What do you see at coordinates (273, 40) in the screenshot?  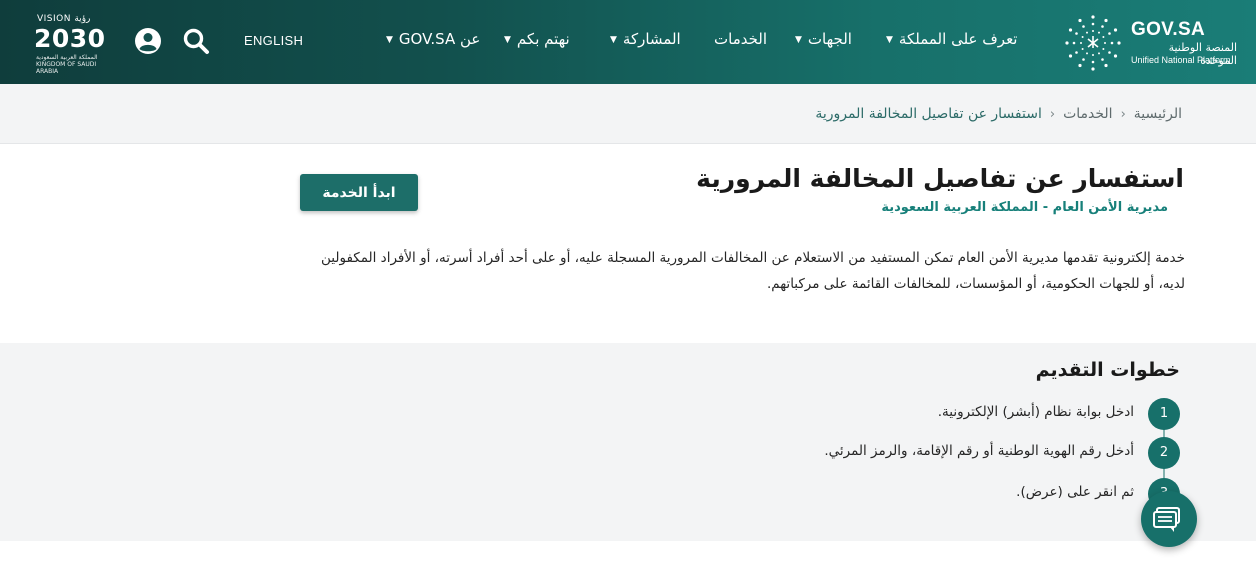 I see `language-switch: ENGLISH` at bounding box center [273, 40].